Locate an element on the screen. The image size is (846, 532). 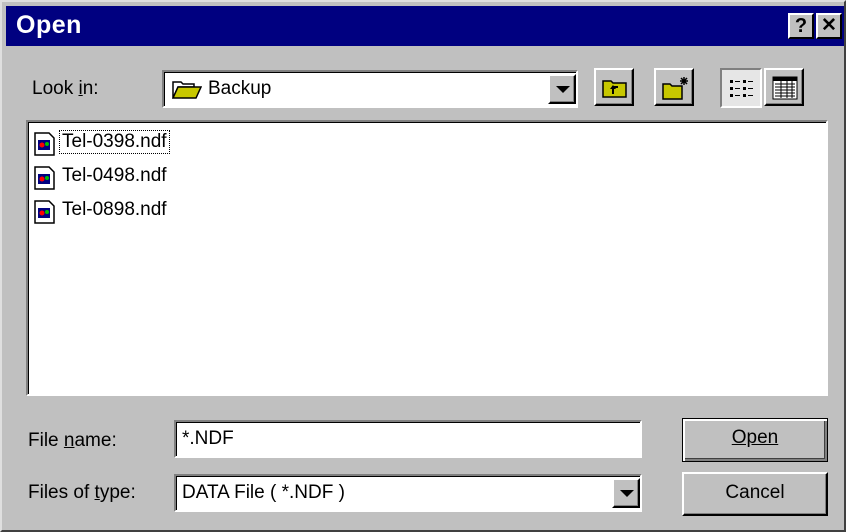
create-new-folder-icon is located at coordinates (676, 90).